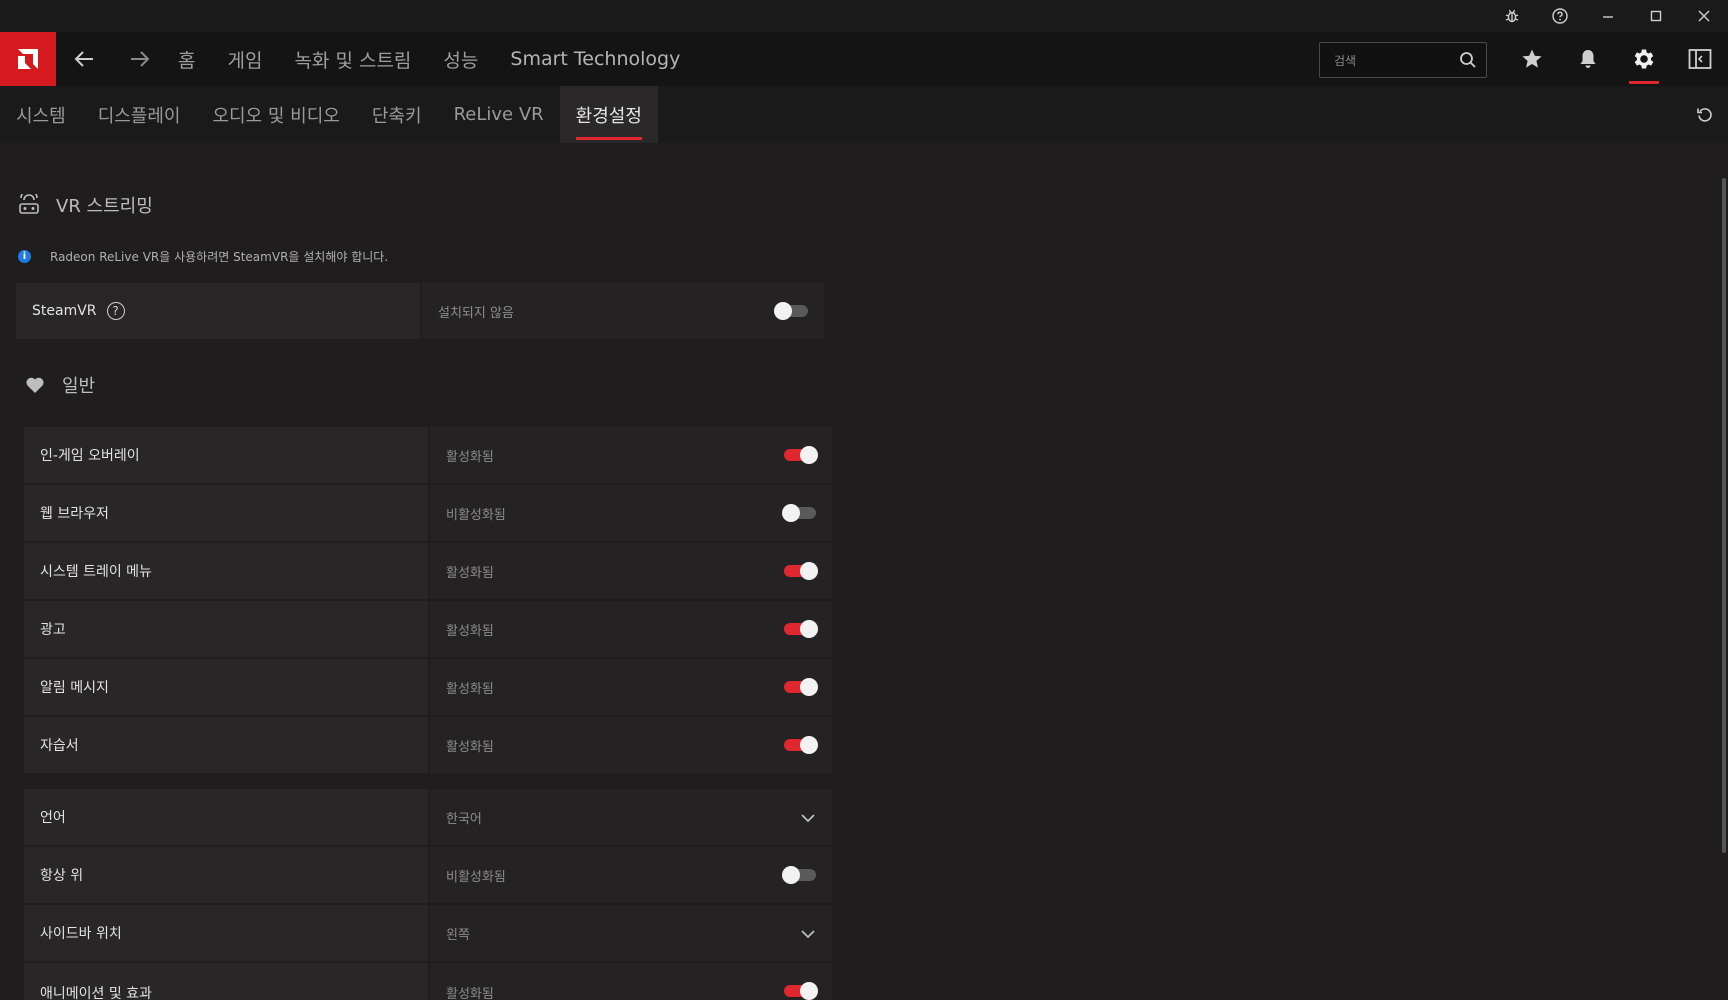 Image resolution: width=1728 pixels, height=1000 pixels. I want to click on info-icon: i, so click(24, 256).